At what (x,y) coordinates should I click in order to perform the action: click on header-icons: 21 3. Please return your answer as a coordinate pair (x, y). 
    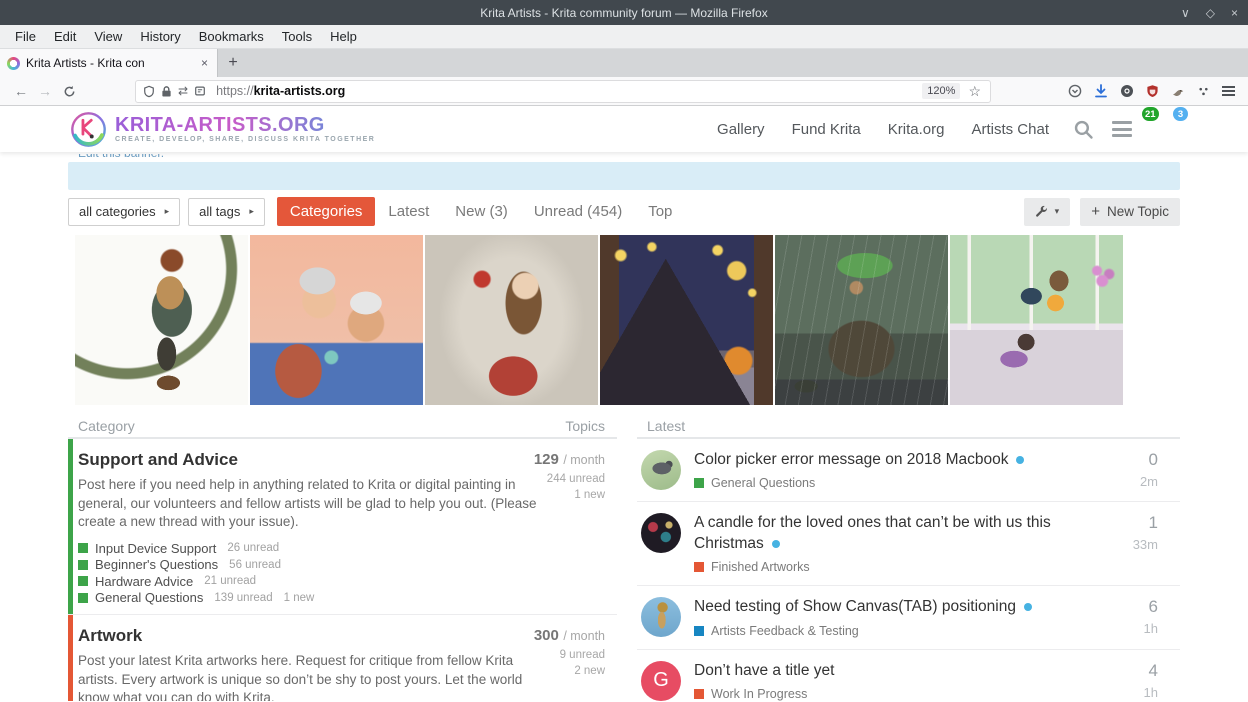
    Looking at the image, I should click on (1130, 126).